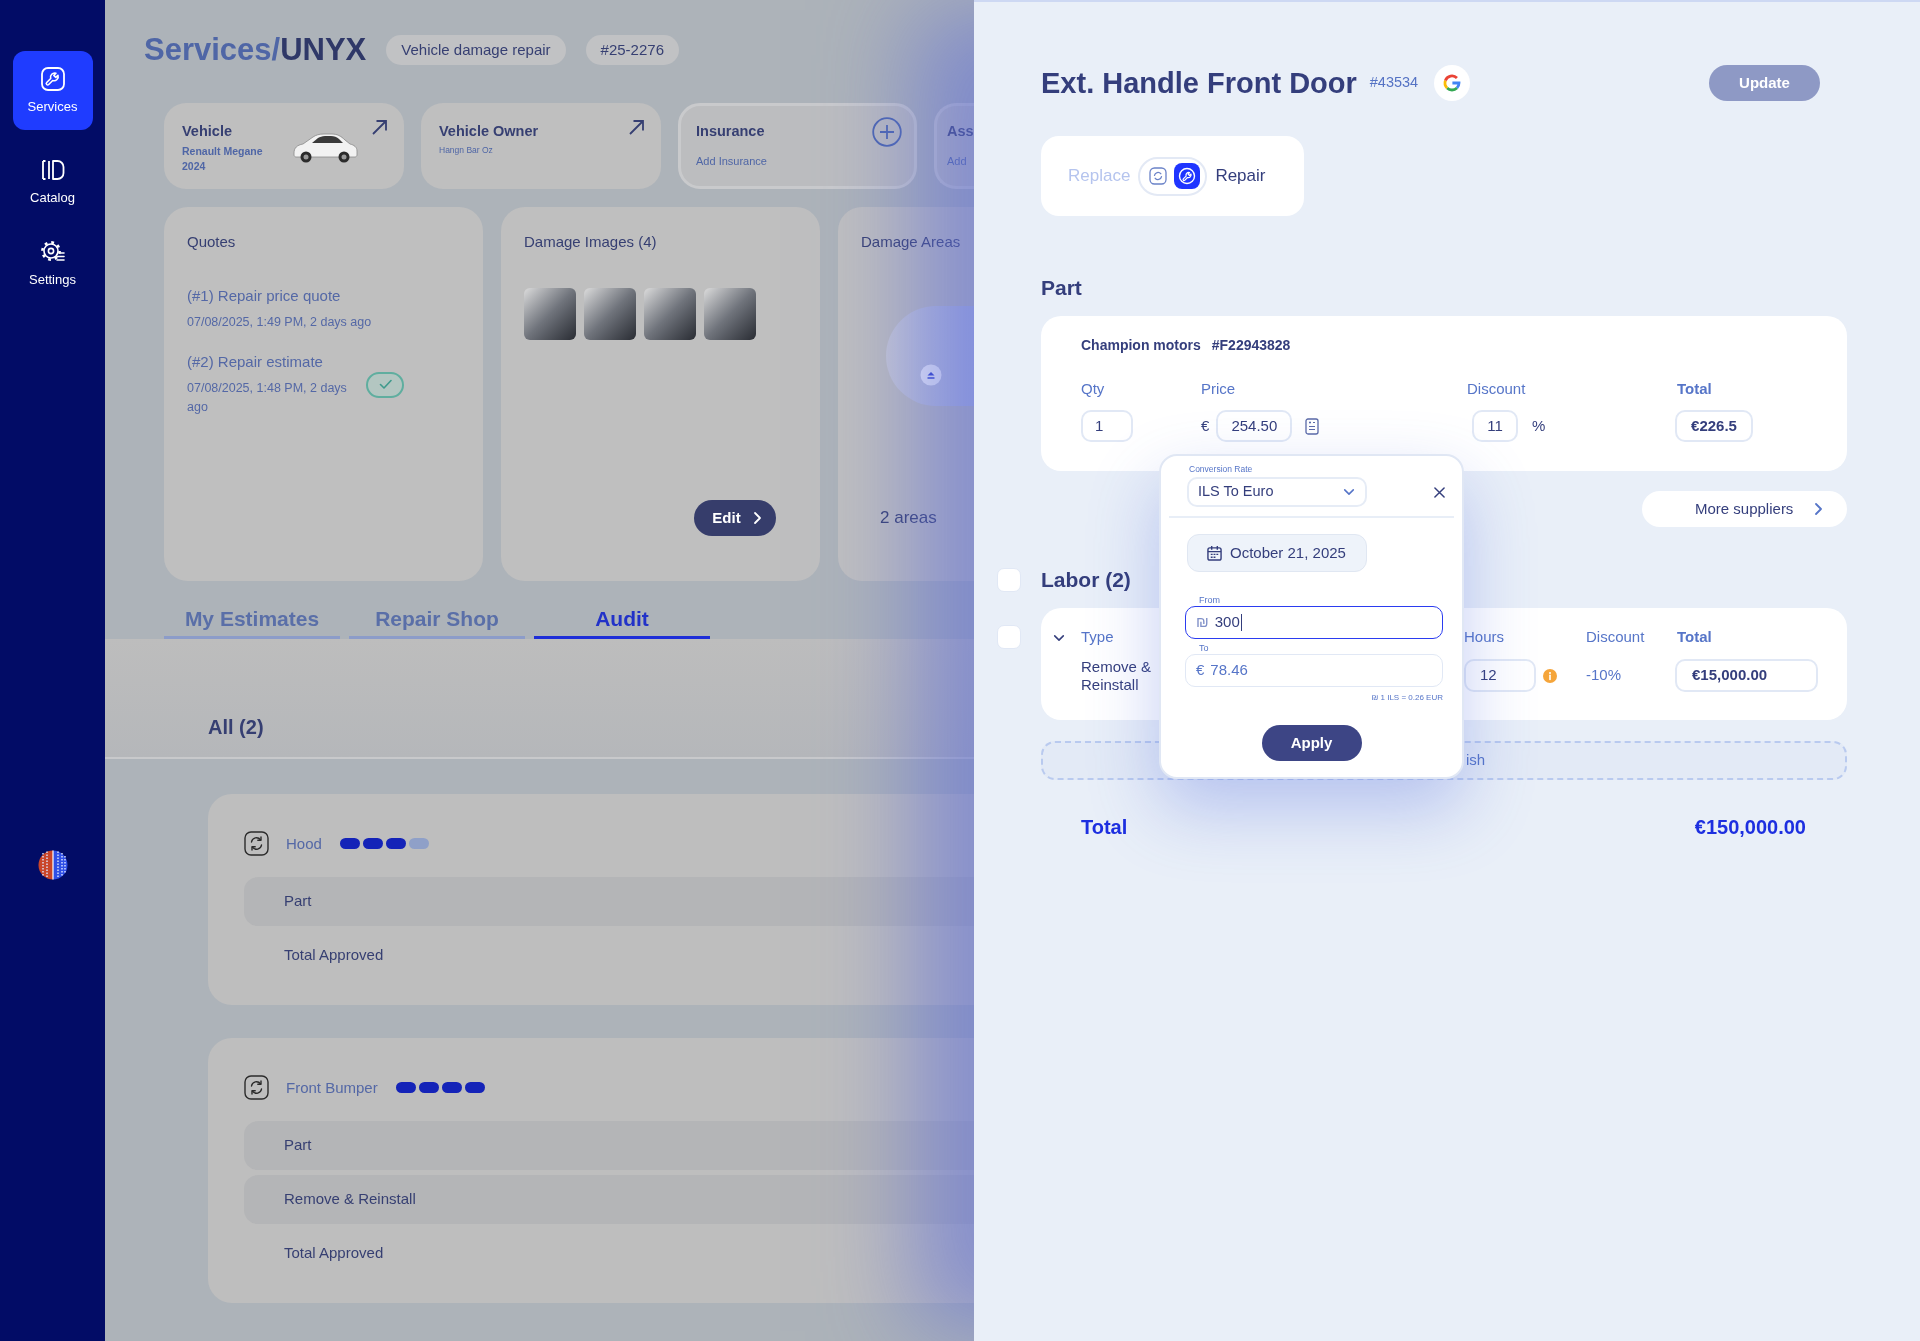 The image size is (1920, 1341). I want to click on text-cursor-icon, so click(1241, 622).